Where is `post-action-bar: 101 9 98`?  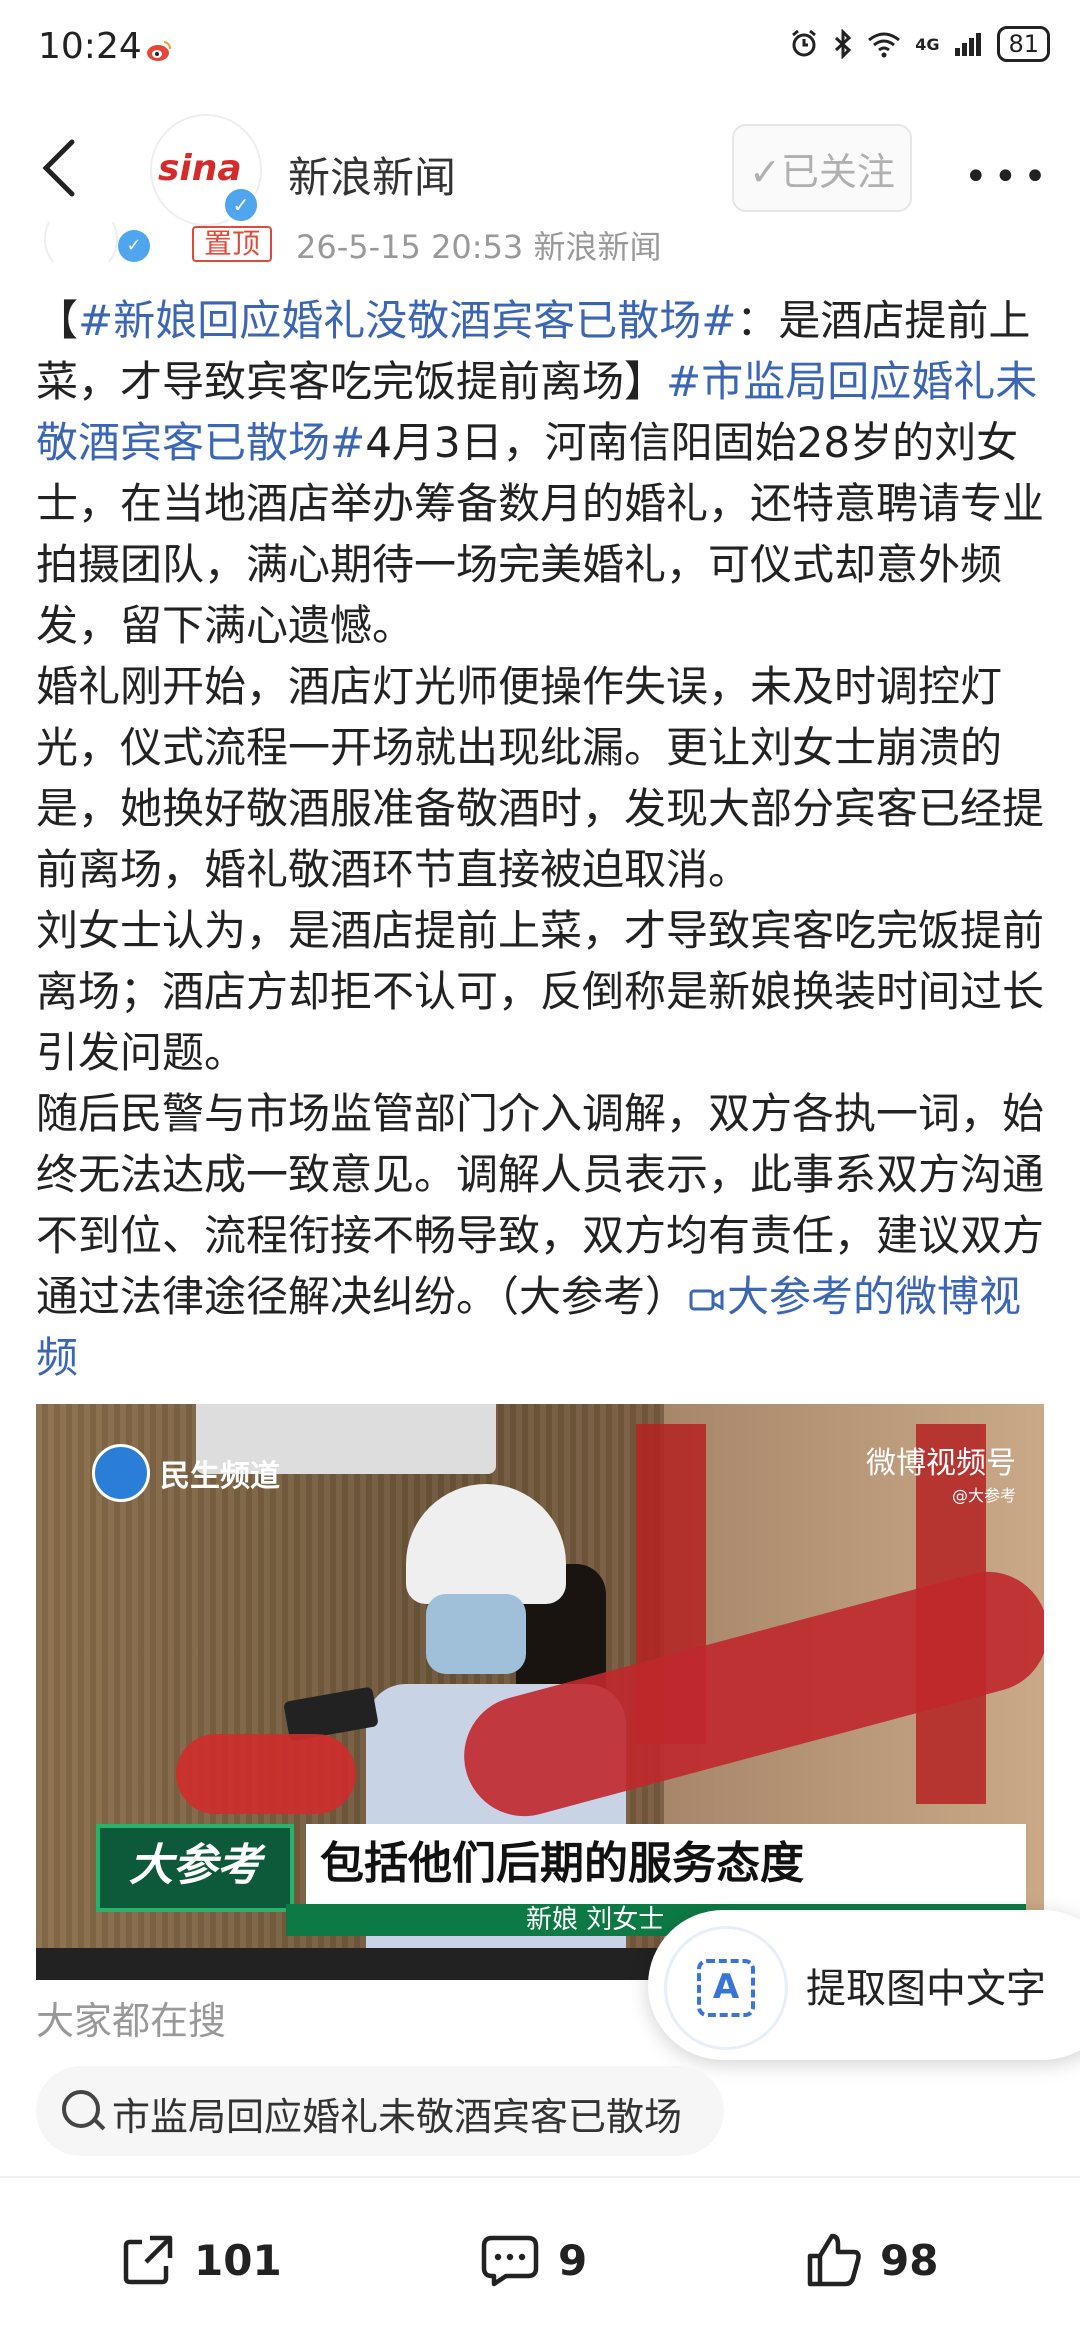
post-action-bar: 101 9 98 is located at coordinates (540, 2260).